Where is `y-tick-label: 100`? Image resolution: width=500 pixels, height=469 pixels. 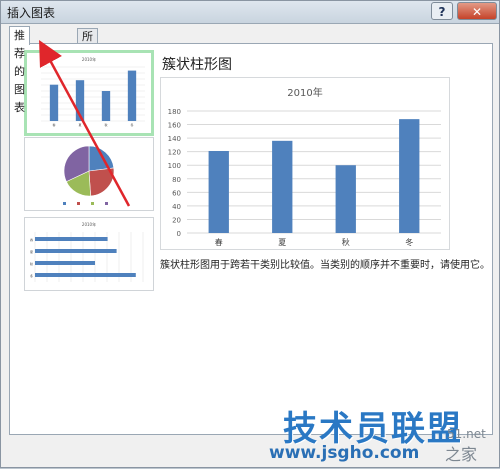
y-tick-label: 100 is located at coordinates (174, 166).